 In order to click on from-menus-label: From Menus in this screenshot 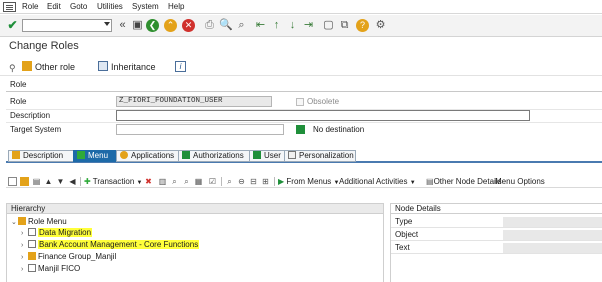, I will do `click(309, 181)`.